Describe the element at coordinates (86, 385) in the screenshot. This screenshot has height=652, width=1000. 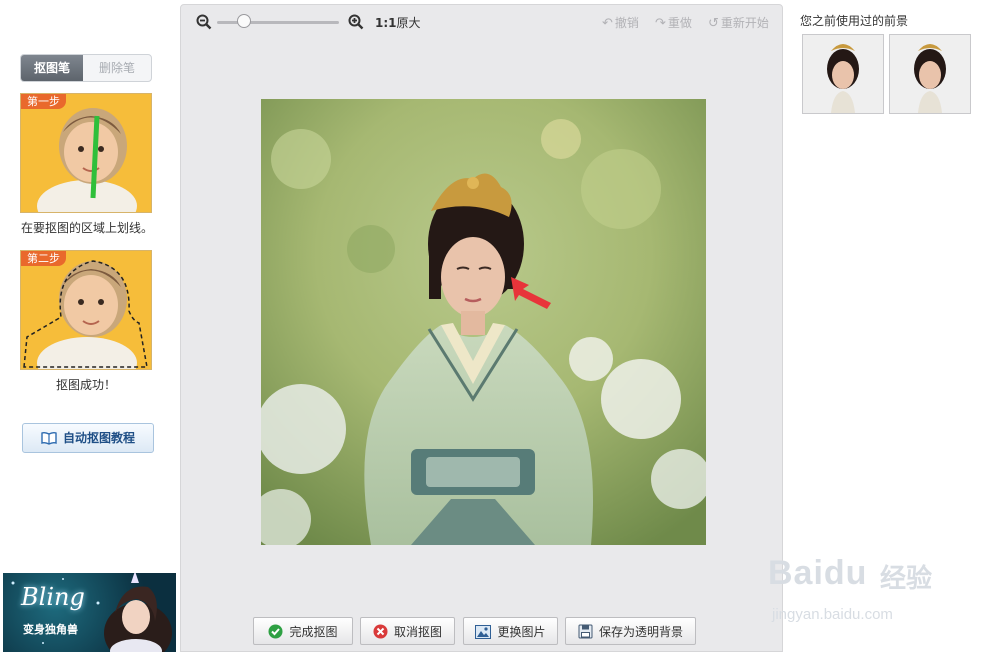
I see `step2-text: 抠图成功！` at that location.